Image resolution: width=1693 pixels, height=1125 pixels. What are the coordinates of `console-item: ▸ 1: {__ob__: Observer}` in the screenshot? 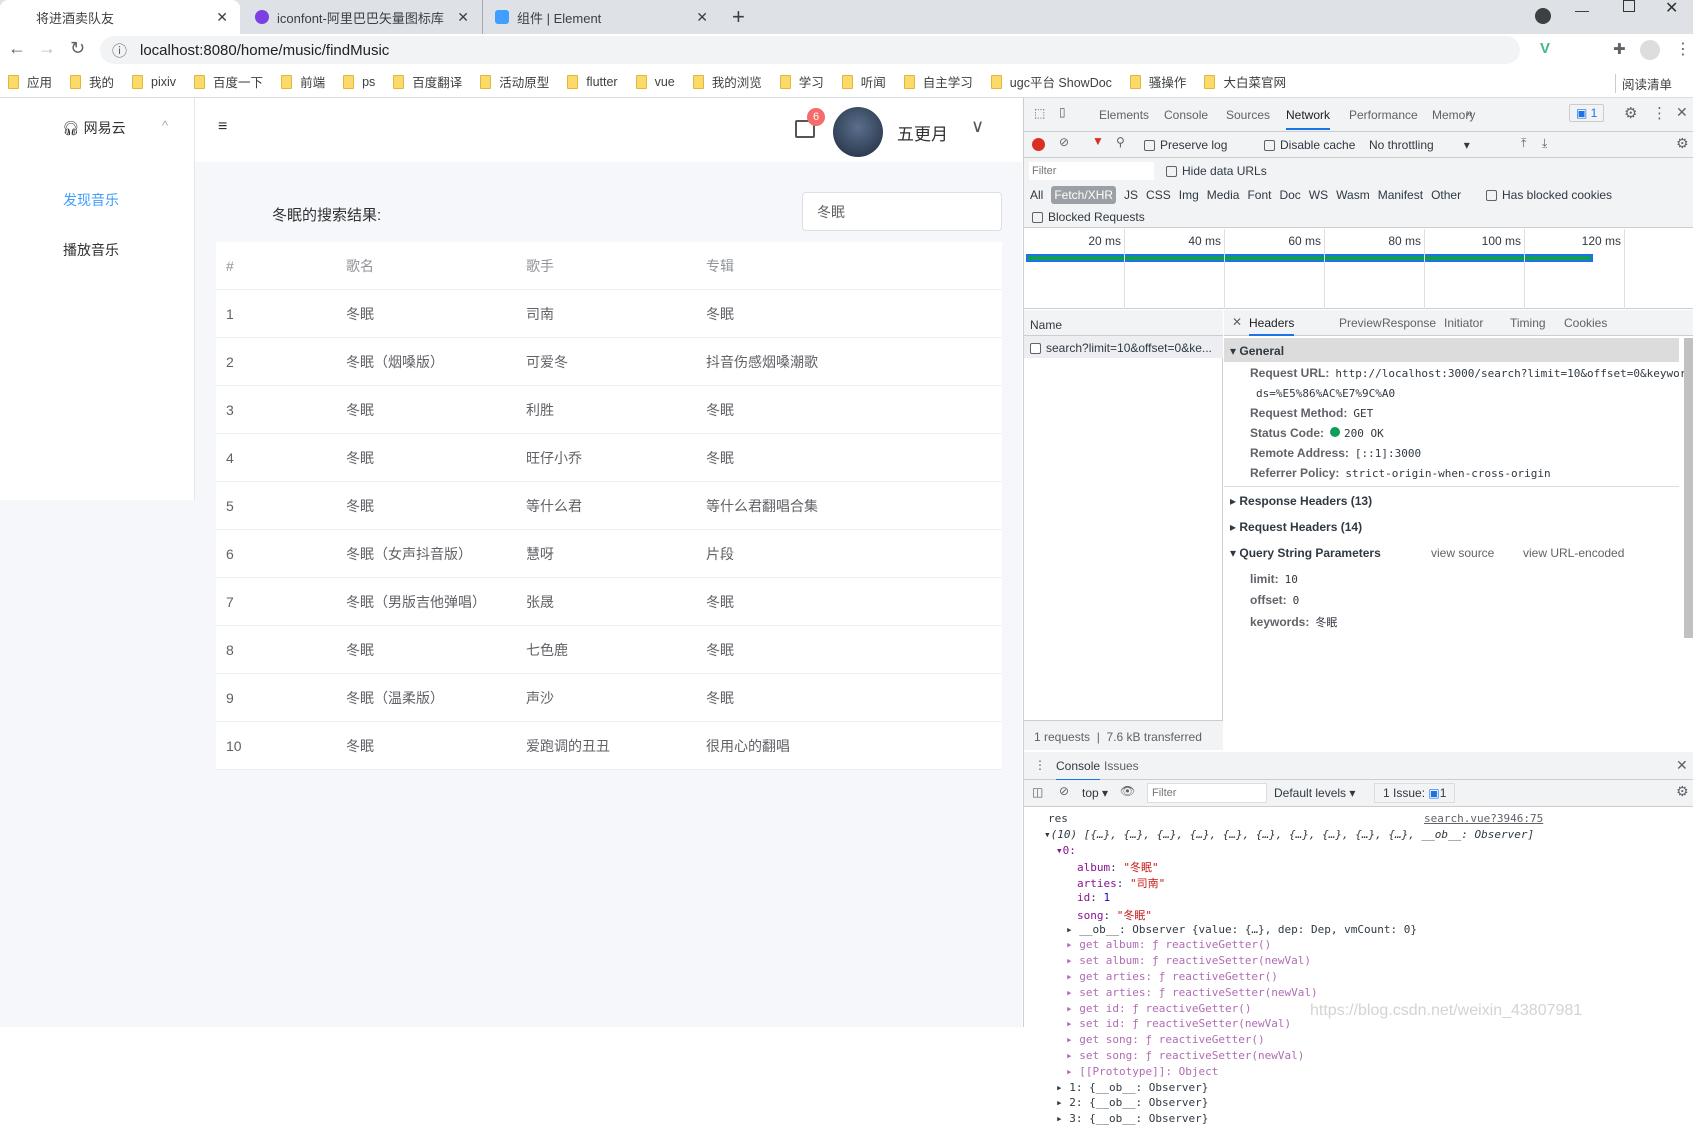 It's located at (1132, 1087).